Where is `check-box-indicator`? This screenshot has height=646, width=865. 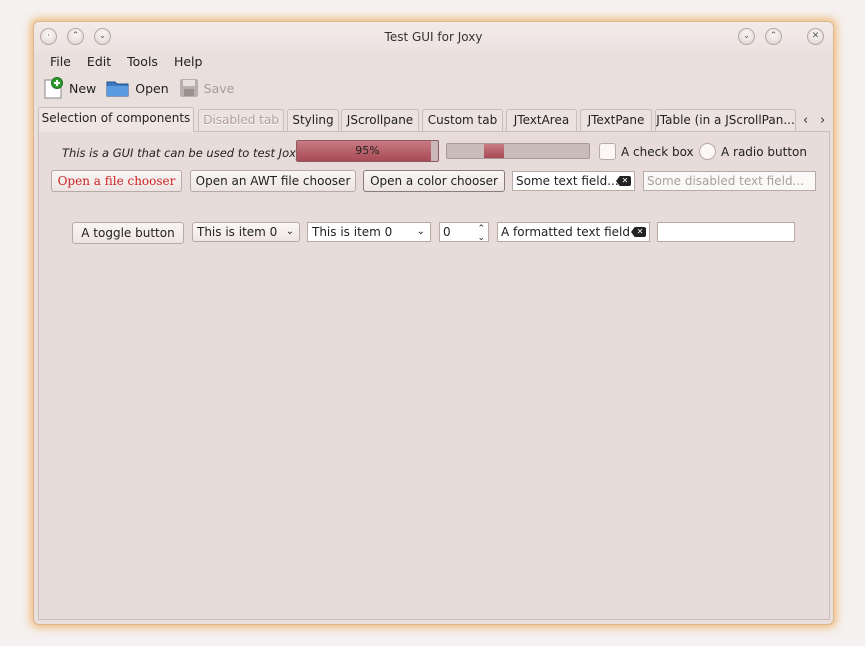 check-box-indicator is located at coordinates (607, 151).